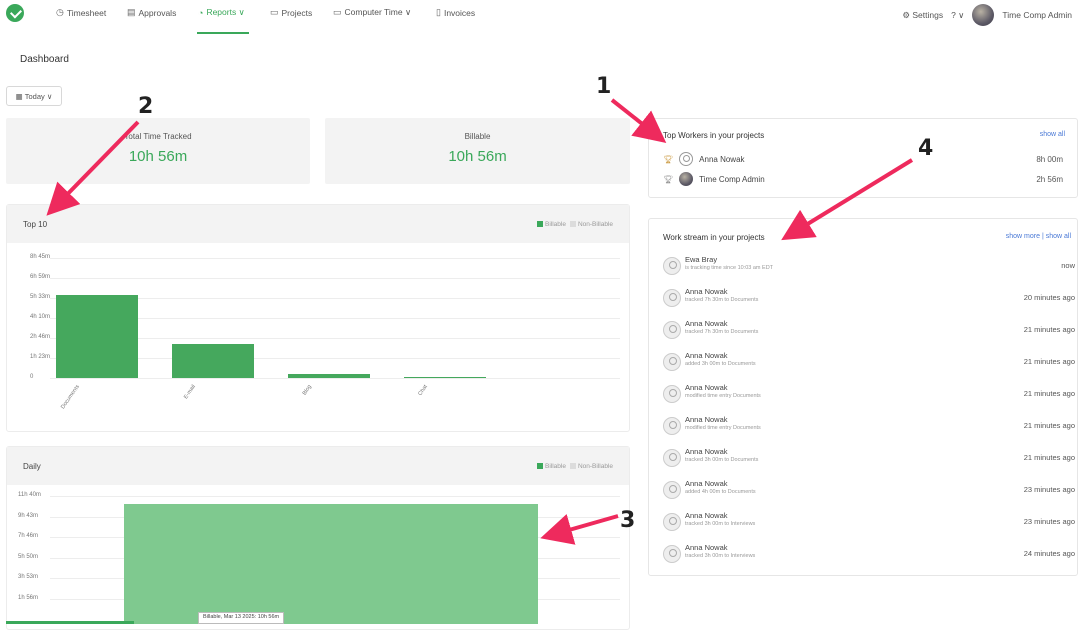 The image size is (1080, 630). What do you see at coordinates (1049, 179) in the screenshot?
I see `worker-time: 2h 56m` at bounding box center [1049, 179].